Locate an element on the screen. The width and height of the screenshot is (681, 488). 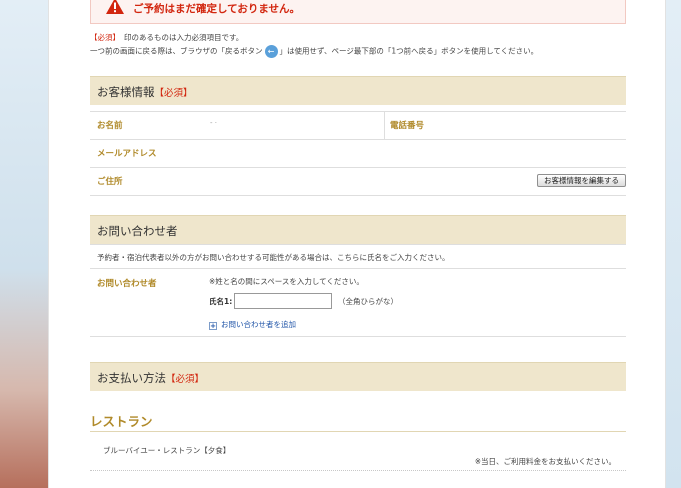
inquirer-label: お問い合わせ者 is located at coordinates (127, 284).